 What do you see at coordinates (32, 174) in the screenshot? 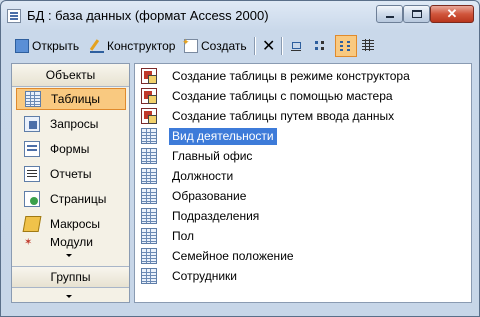
I see `report-icon` at bounding box center [32, 174].